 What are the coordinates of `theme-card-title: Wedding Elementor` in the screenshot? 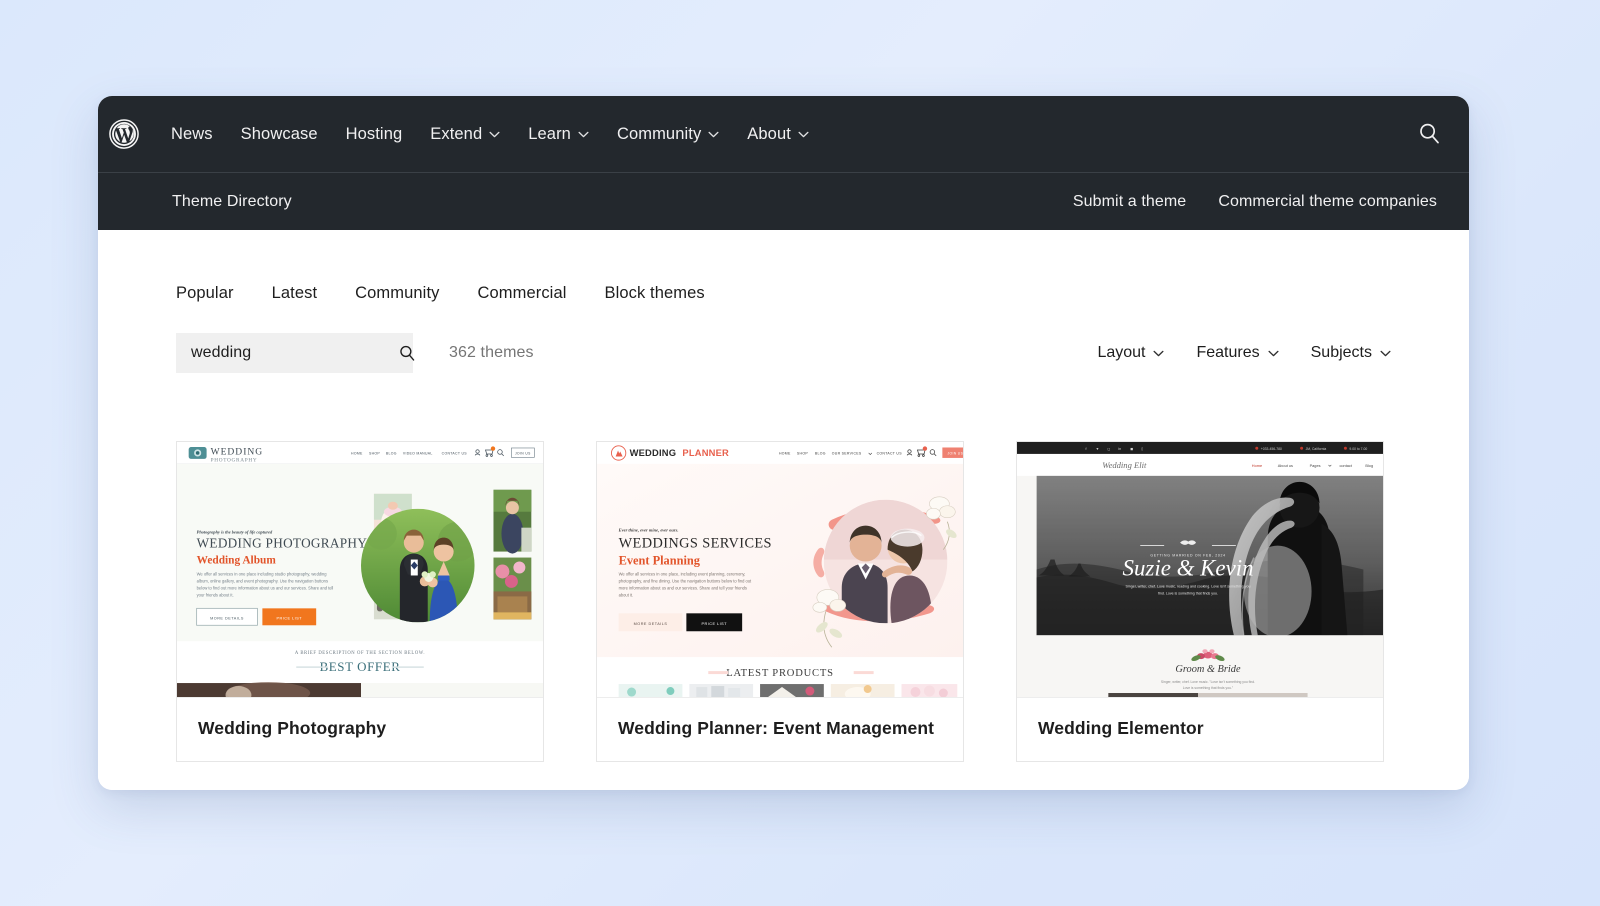 It's located at (1121, 728).